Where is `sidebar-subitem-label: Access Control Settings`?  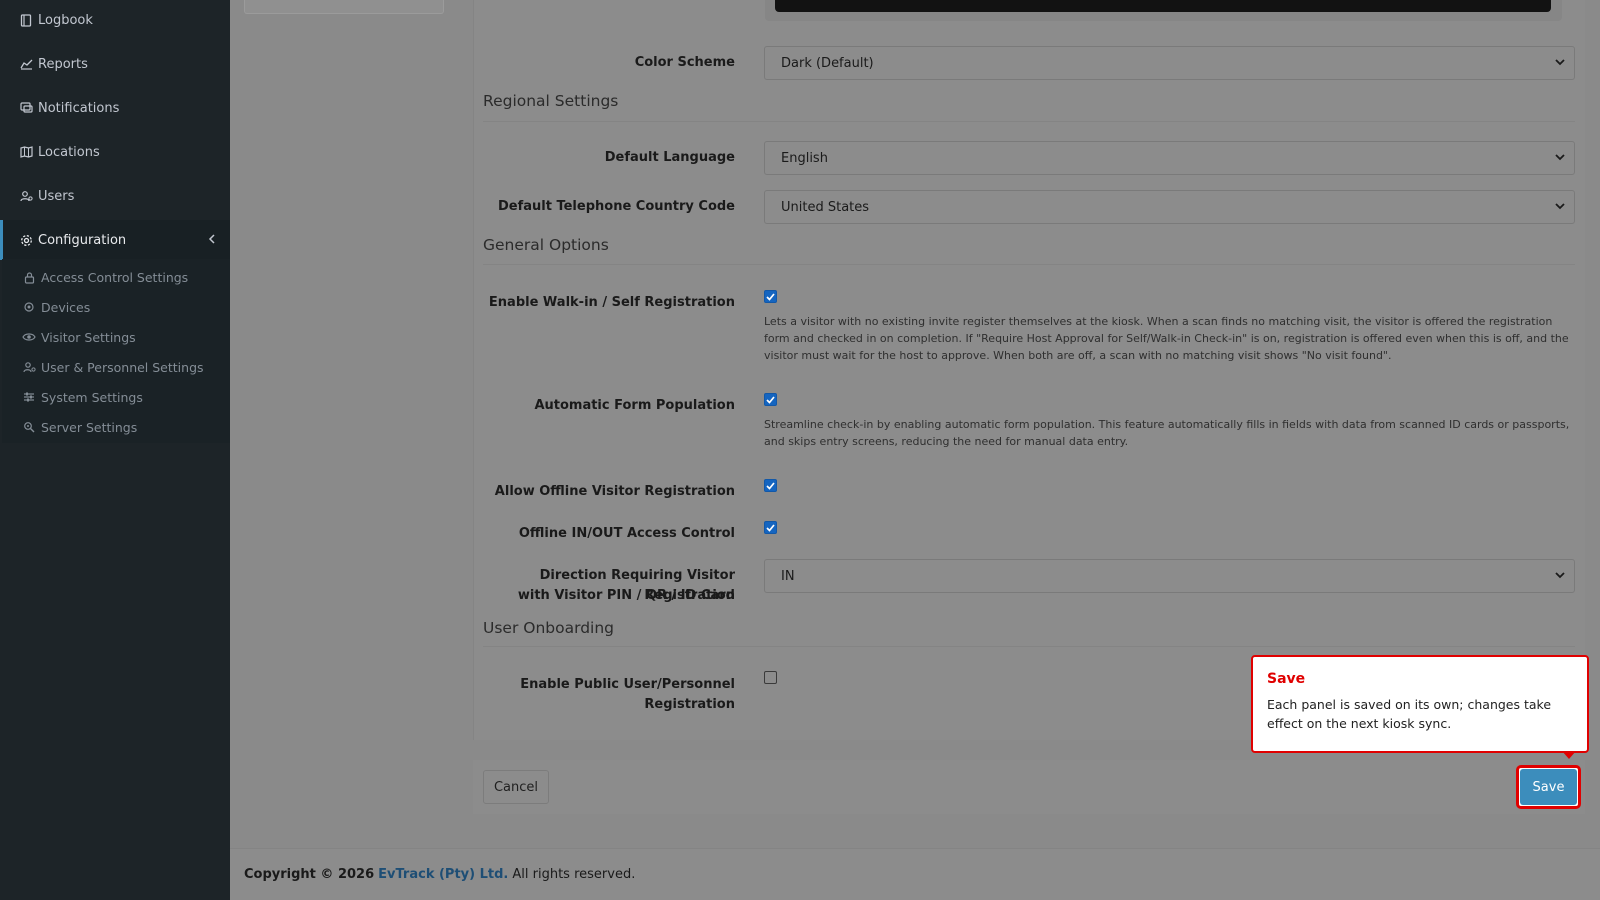
sidebar-subitem-label: Access Control Settings is located at coordinates (115, 277).